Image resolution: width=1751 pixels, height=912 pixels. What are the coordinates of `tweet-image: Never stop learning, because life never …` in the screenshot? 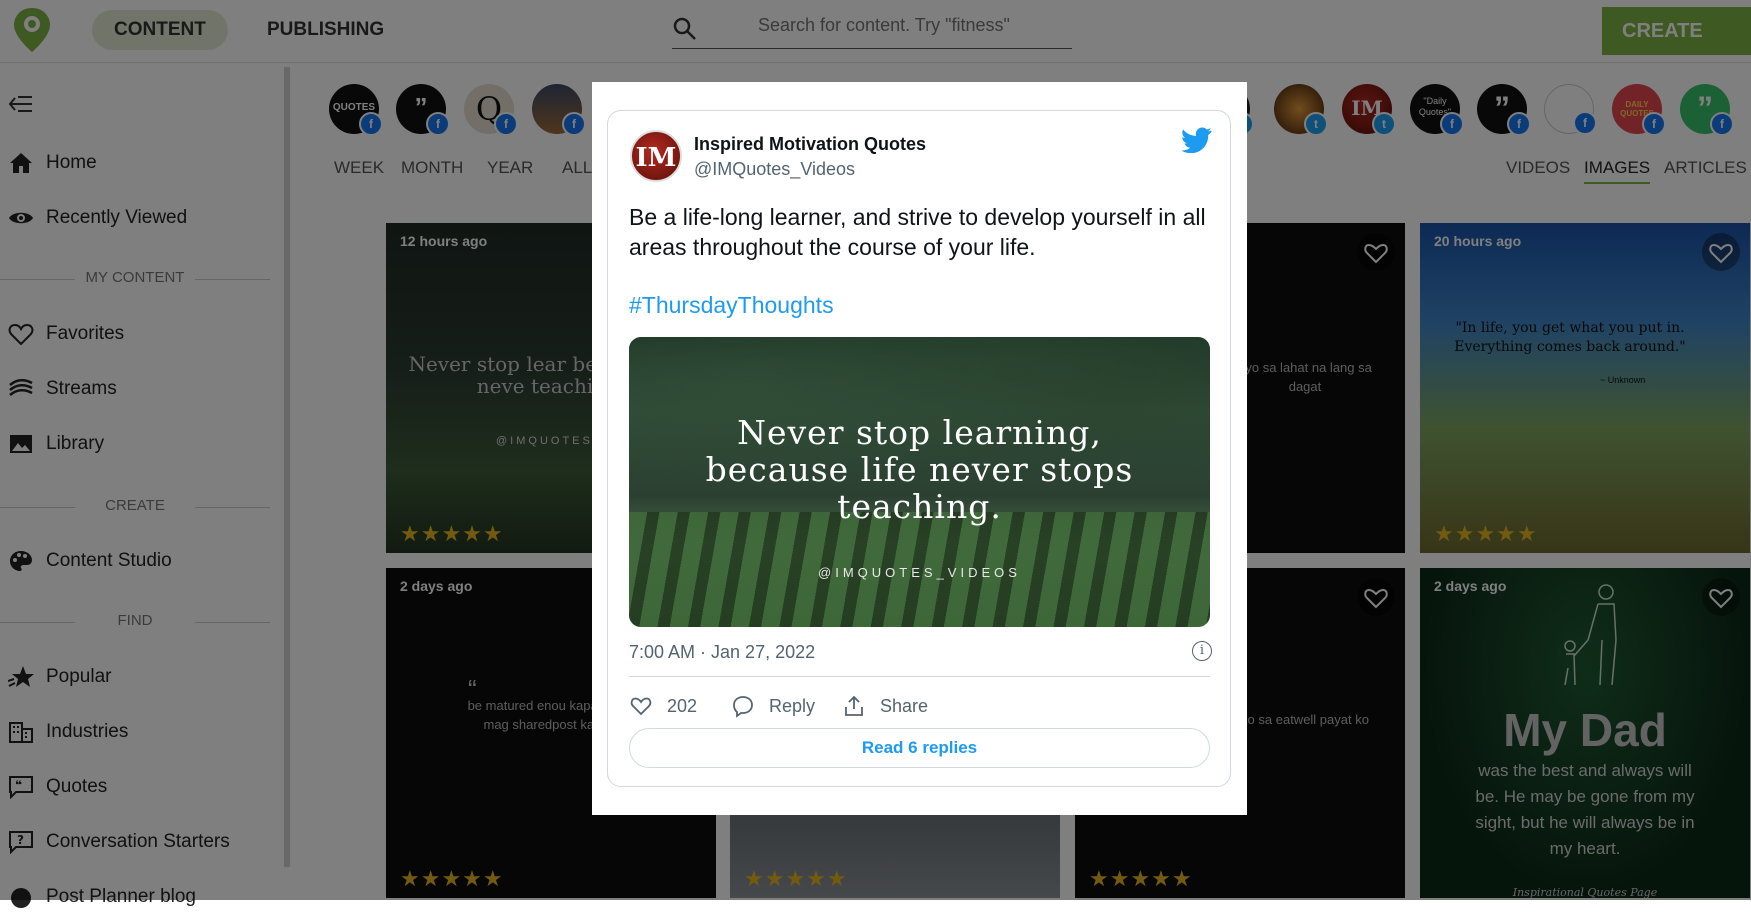 It's located at (919, 482).